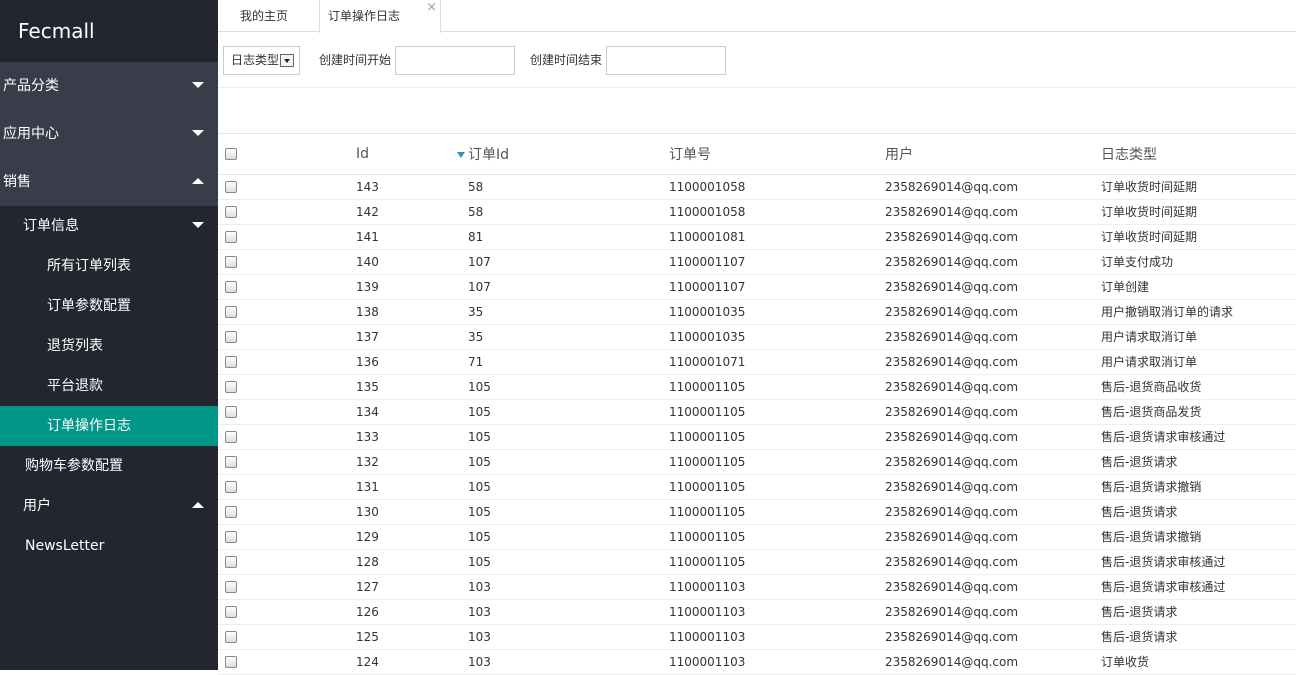 This screenshot has height=675, width=1296. What do you see at coordinates (109, 506) in the screenshot?
I see `sidebar-item-user: 用户` at bounding box center [109, 506].